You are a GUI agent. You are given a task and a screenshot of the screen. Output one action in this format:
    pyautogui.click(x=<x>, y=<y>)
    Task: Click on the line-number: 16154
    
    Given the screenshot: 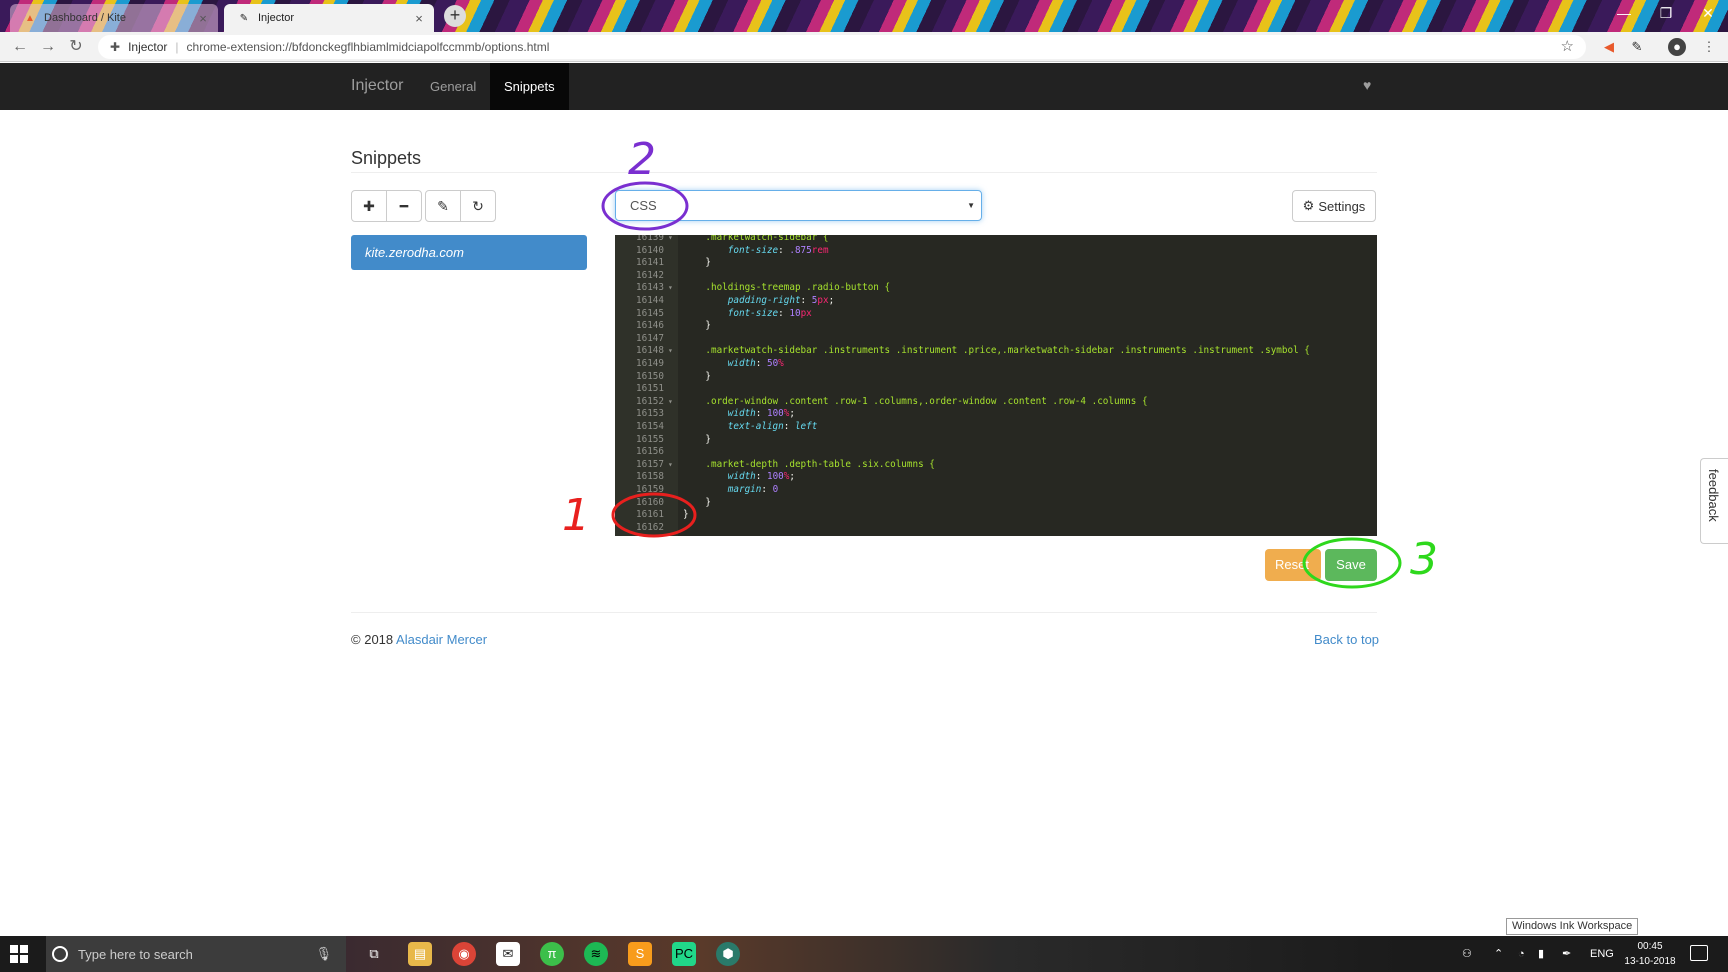 What is the action you would take?
    pyautogui.click(x=650, y=426)
    